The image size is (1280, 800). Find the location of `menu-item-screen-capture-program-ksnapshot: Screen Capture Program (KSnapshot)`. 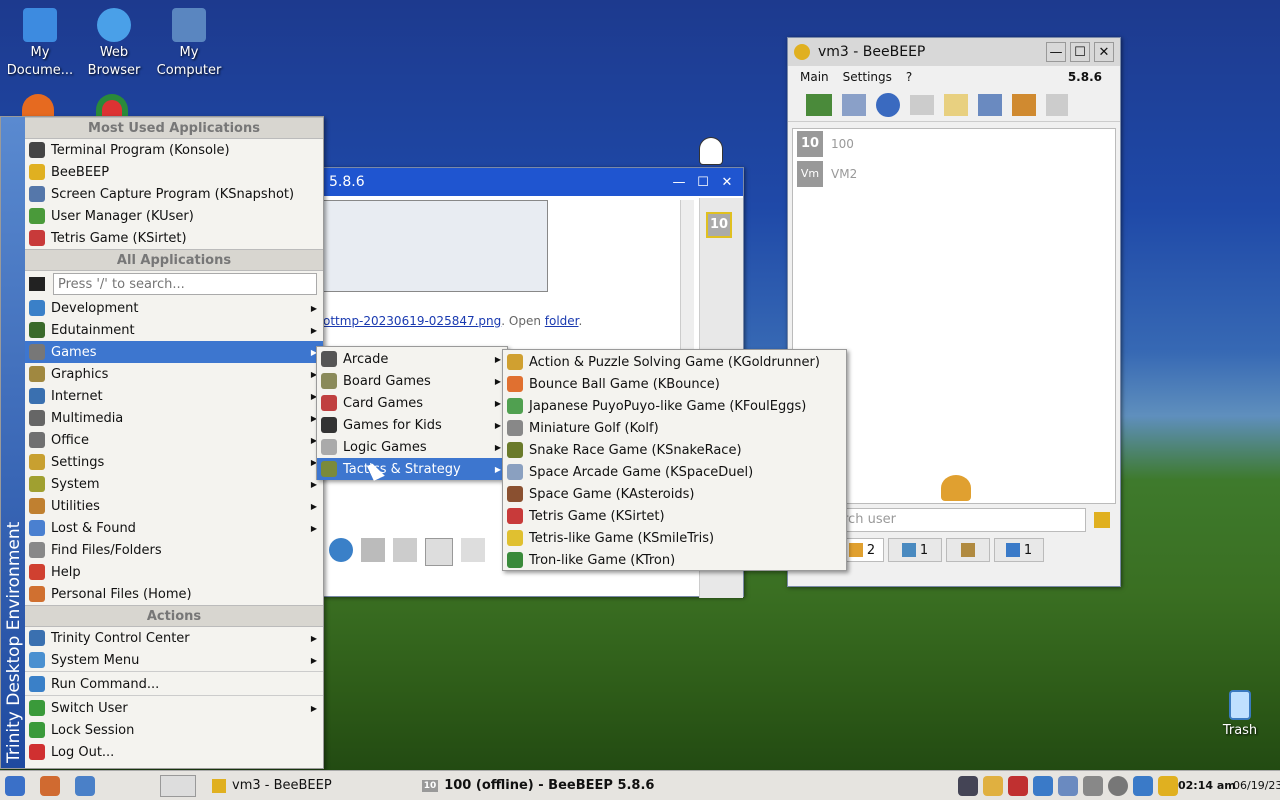

menu-item-screen-capture-program-ksnapshot: Screen Capture Program (KSnapshot) is located at coordinates (174, 194).